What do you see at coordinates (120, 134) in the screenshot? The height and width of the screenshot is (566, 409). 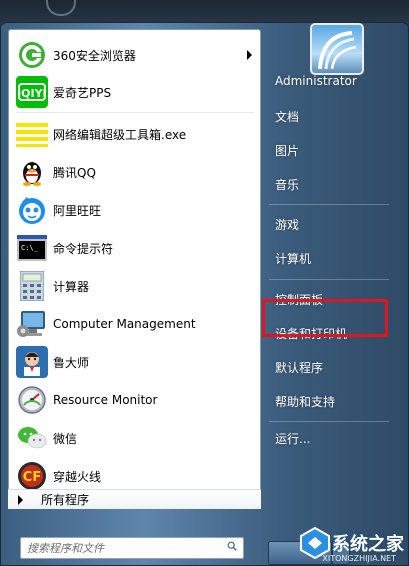 I see `program-label: 网络编辑超级工具箱.exe` at bounding box center [120, 134].